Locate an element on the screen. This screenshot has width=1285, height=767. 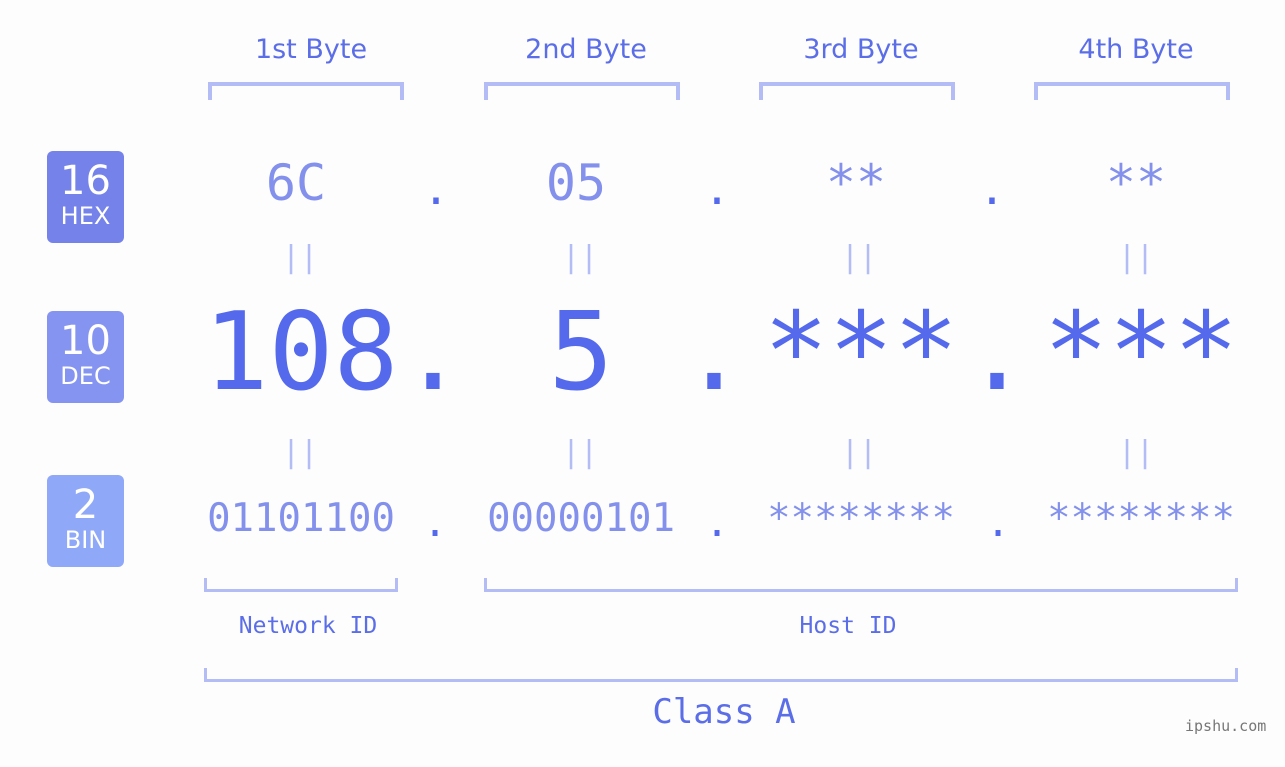
equals-dec-bin-2: || is located at coordinates (580, 452).